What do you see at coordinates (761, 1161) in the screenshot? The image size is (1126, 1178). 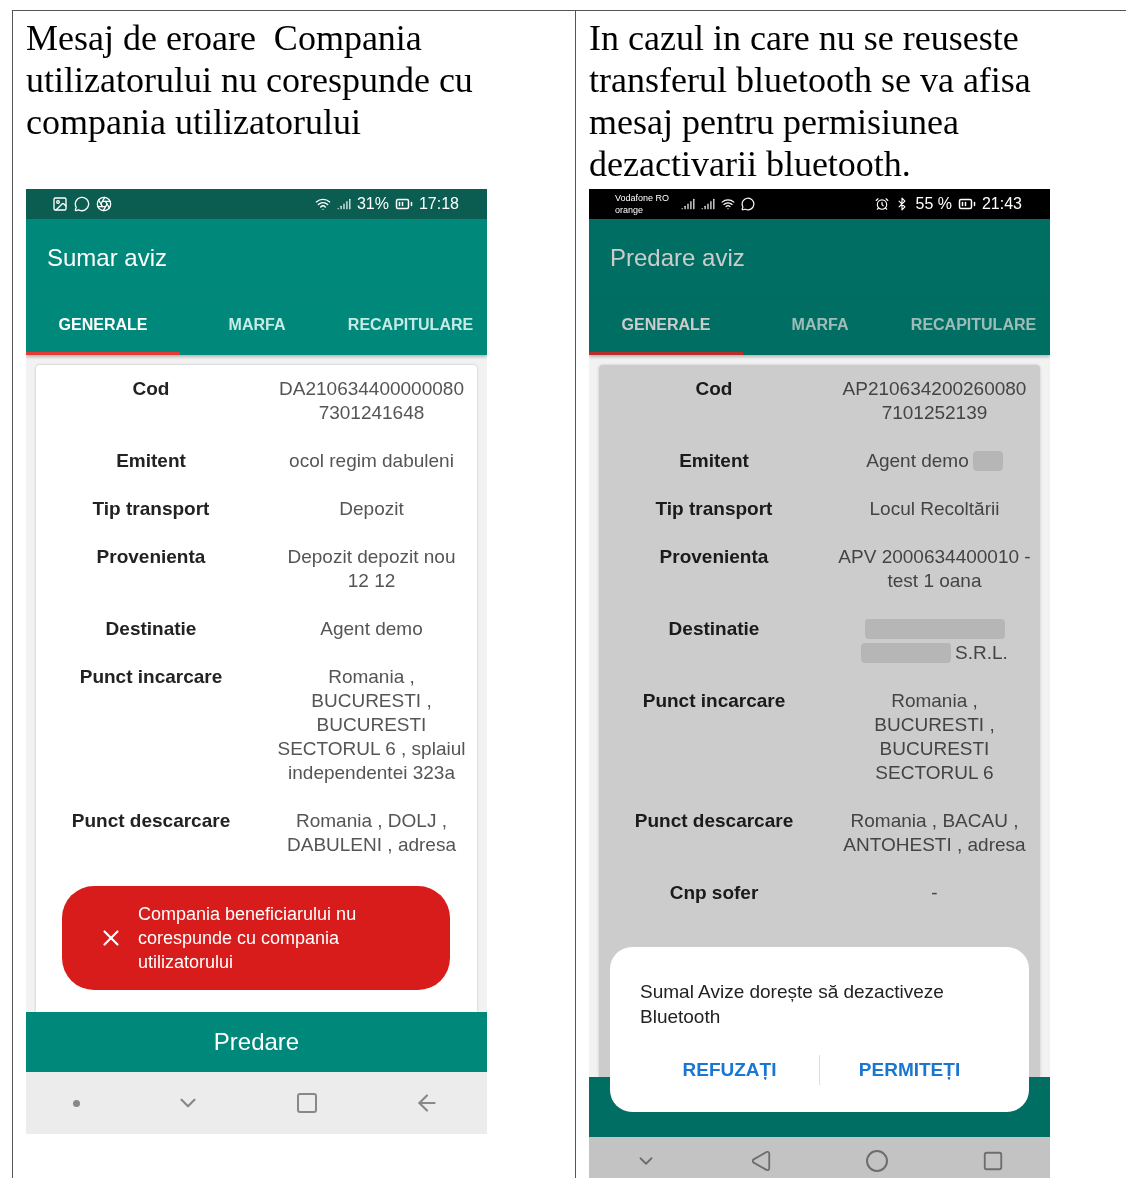 I see `back-icon` at bounding box center [761, 1161].